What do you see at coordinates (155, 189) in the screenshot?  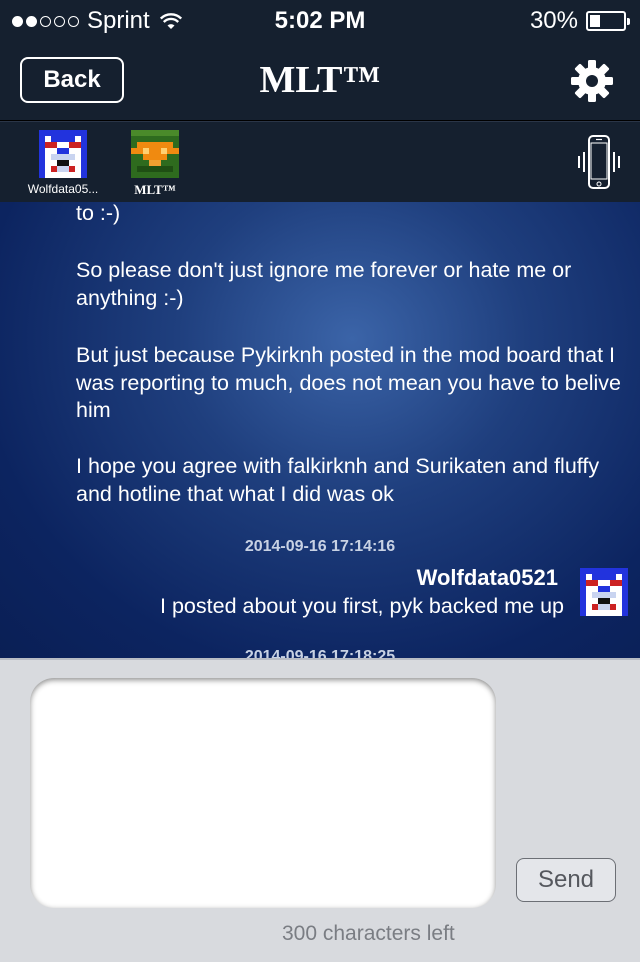 I see `participant-label: MLT™` at bounding box center [155, 189].